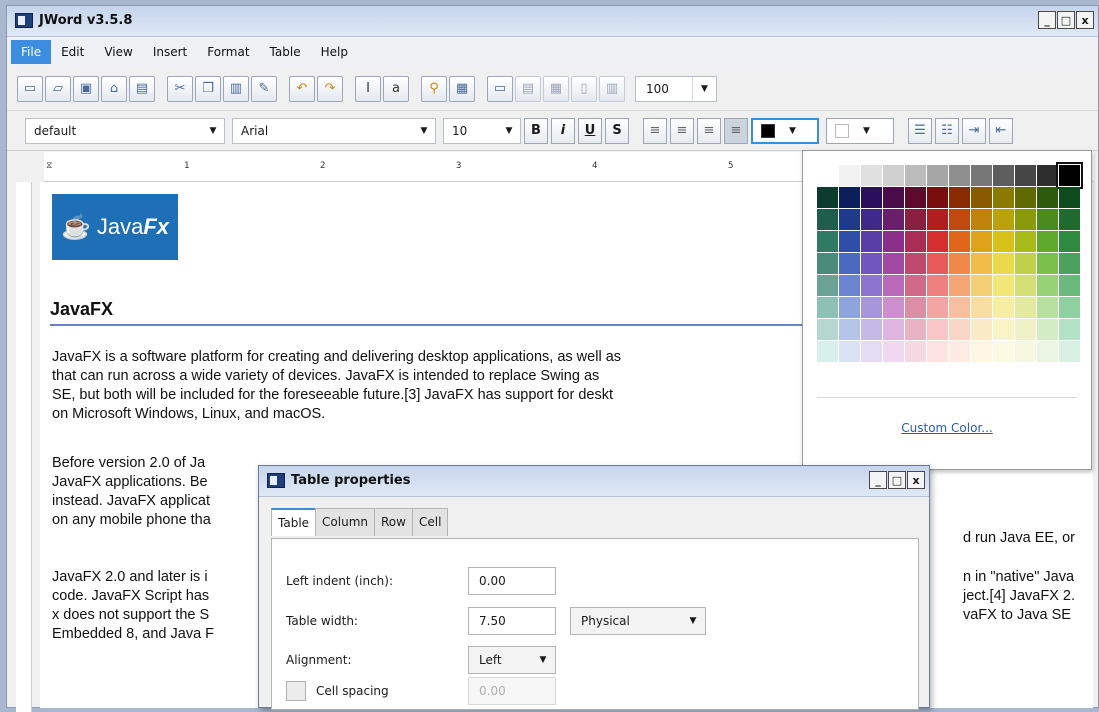 This screenshot has height=712, width=1099. I want to click on tab-column: Column, so click(345, 522).